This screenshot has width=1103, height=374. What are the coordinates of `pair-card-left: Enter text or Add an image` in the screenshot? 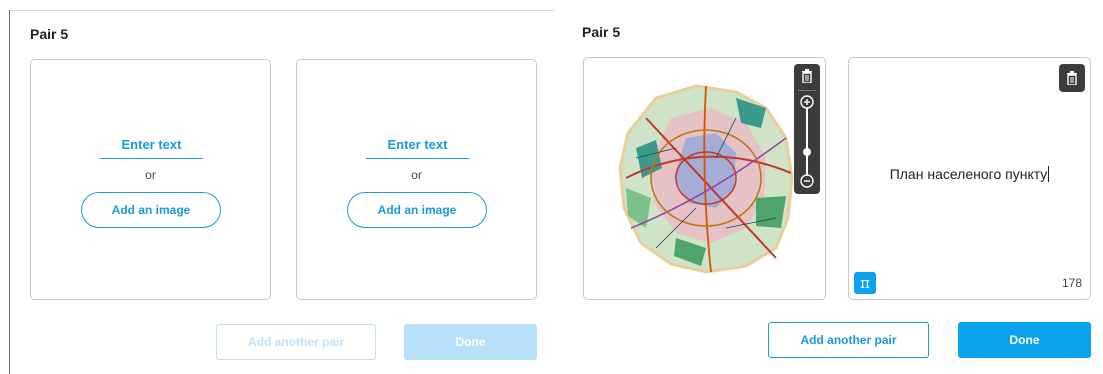 It's located at (150, 179).